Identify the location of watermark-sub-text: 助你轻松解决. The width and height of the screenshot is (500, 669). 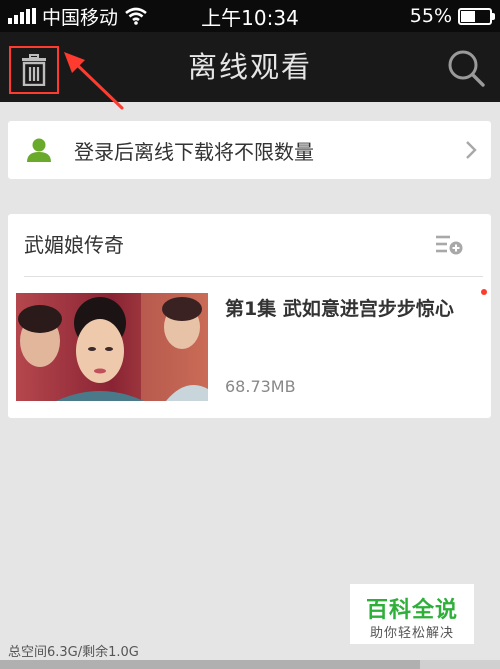
(411, 633).